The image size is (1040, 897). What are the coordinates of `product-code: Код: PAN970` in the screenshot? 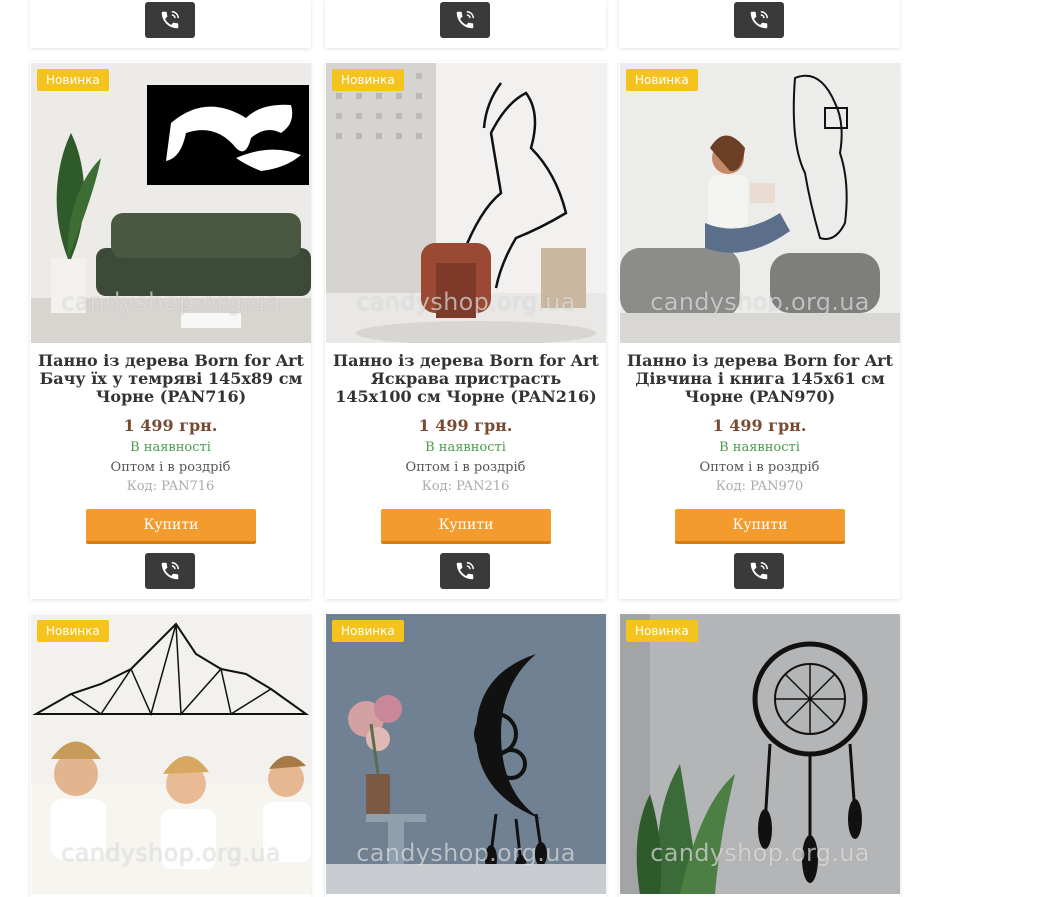 It's located at (759, 486).